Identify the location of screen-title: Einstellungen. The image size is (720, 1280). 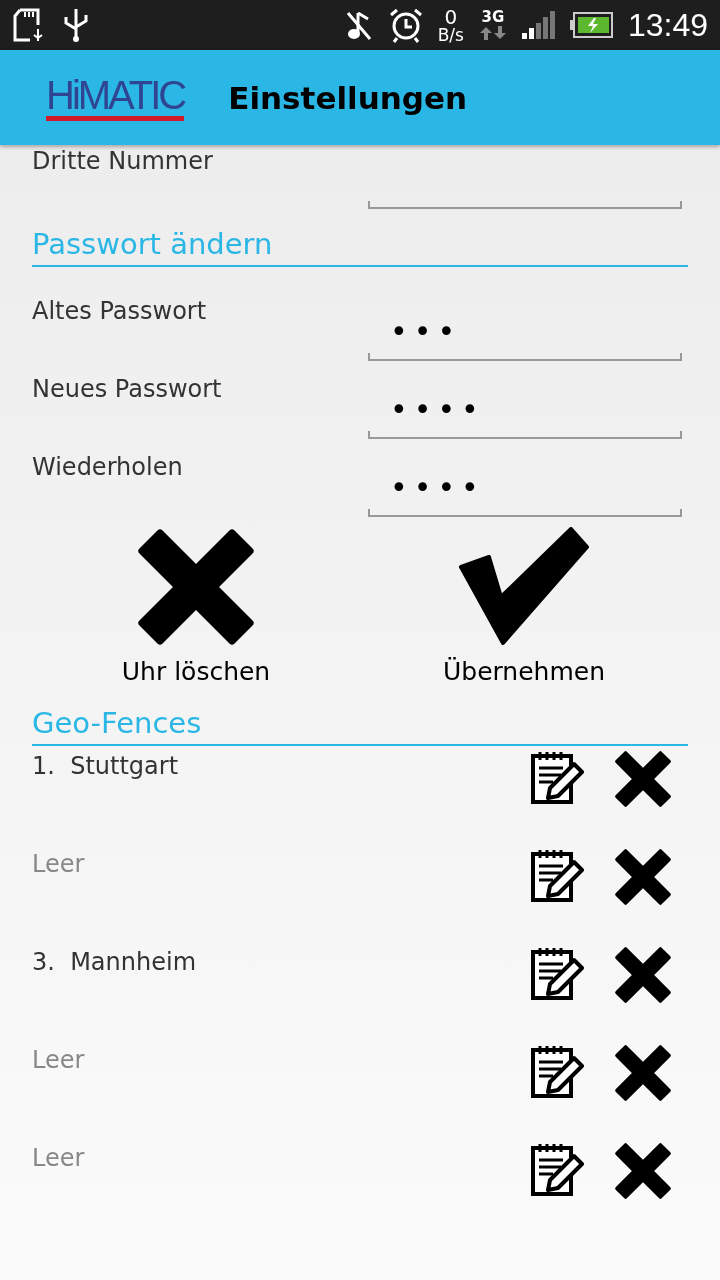
(348, 97).